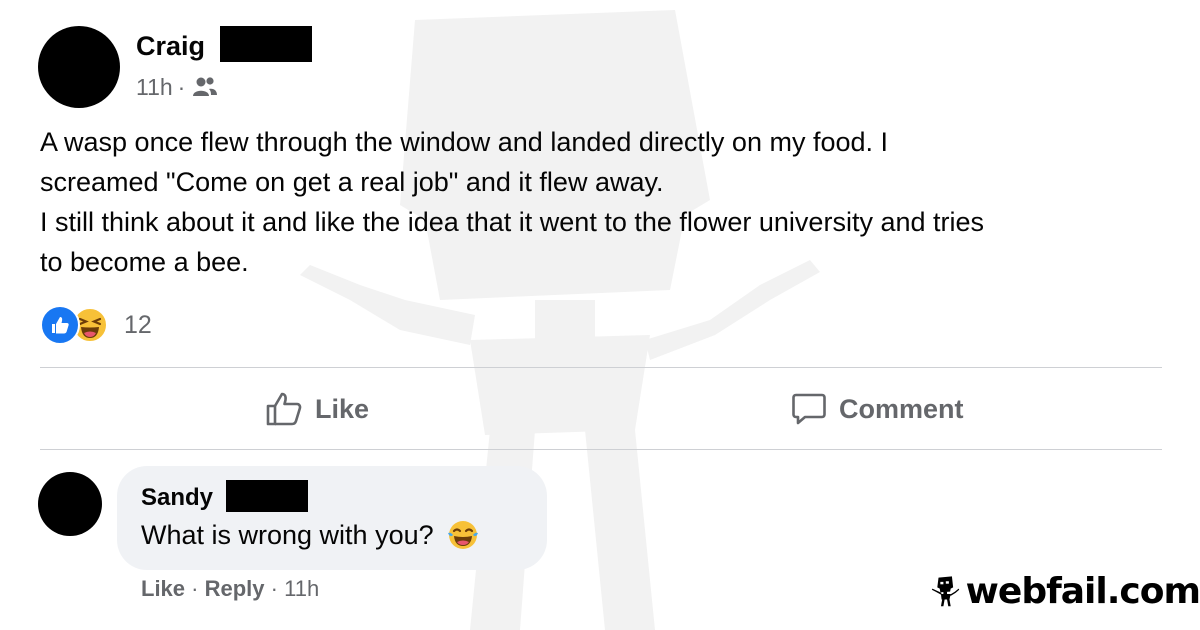 Image resolution: width=1200 pixels, height=630 pixels. What do you see at coordinates (284, 409) in the screenshot?
I see `thumbs-up-icon` at bounding box center [284, 409].